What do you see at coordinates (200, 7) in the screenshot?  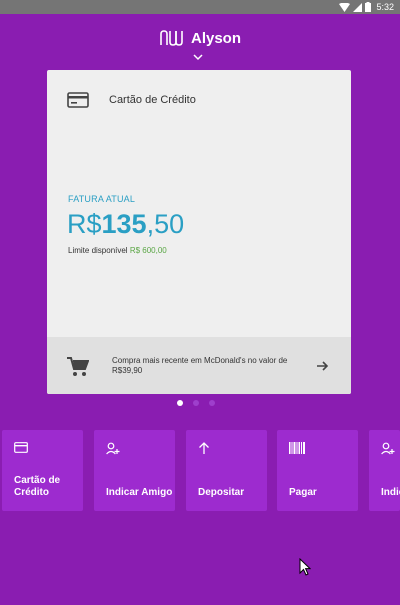 I see `status-bar: 5:32` at bounding box center [200, 7].